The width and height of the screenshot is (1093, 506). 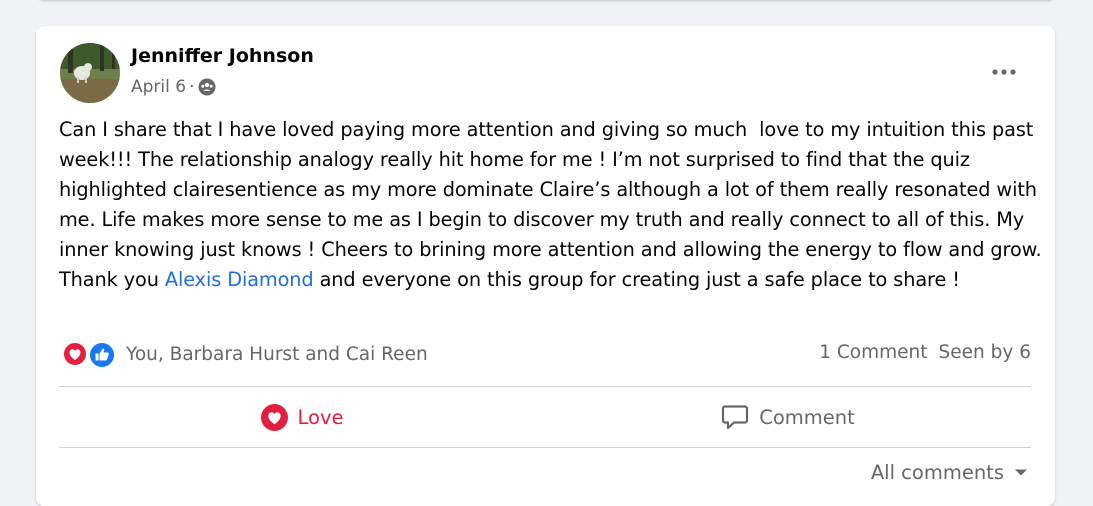 What do you see at coordinates (207, 87) in the screenshot?
I see `group-icon` at bounding box center [207, 87].